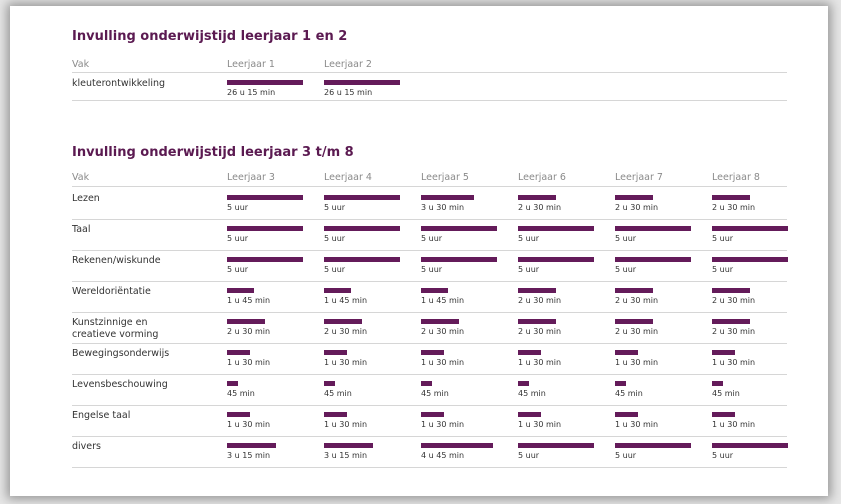 The image size is (841, 504). Describe the element at coordinates (81, 229) in the screenshot. I see `subject-label: Taal` at that location.